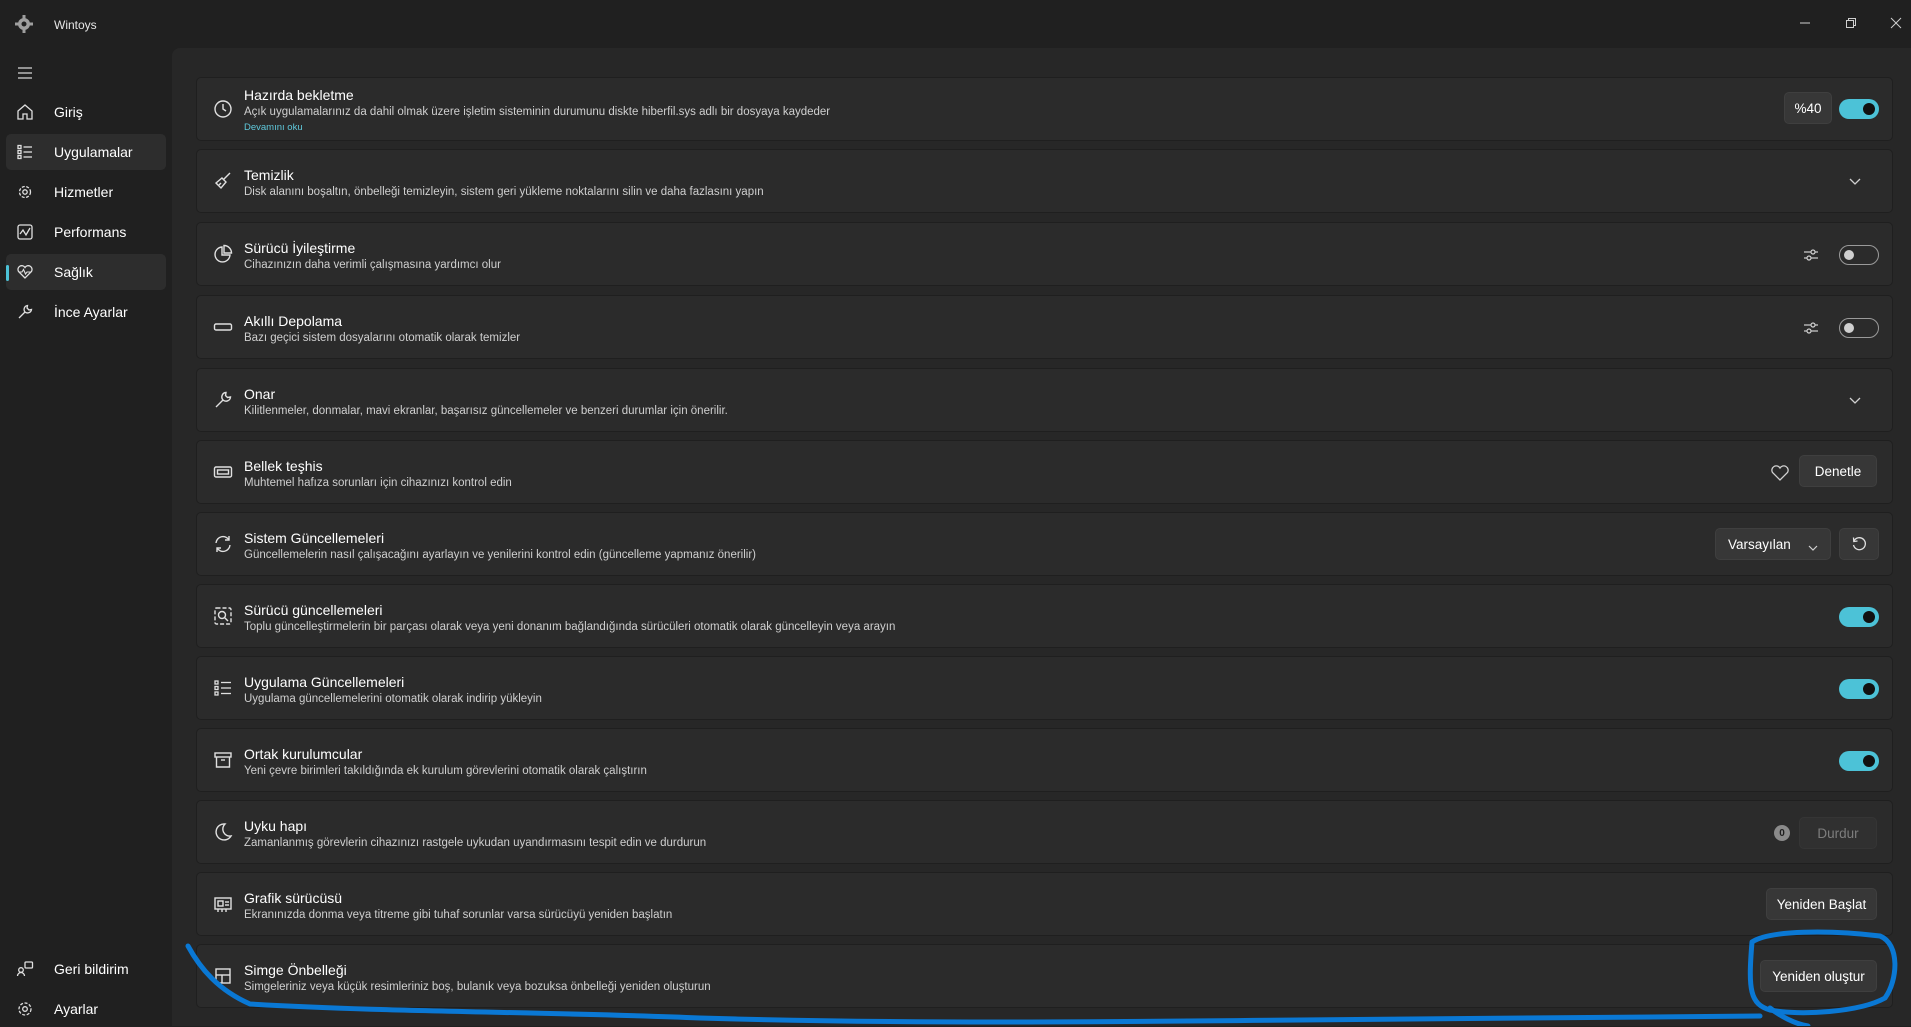 The image size is (1911, 1027). What do you see at coordinates (260, 394) in the screenshot?
I see `card-title: Onar` at bounding box center [260, 394].